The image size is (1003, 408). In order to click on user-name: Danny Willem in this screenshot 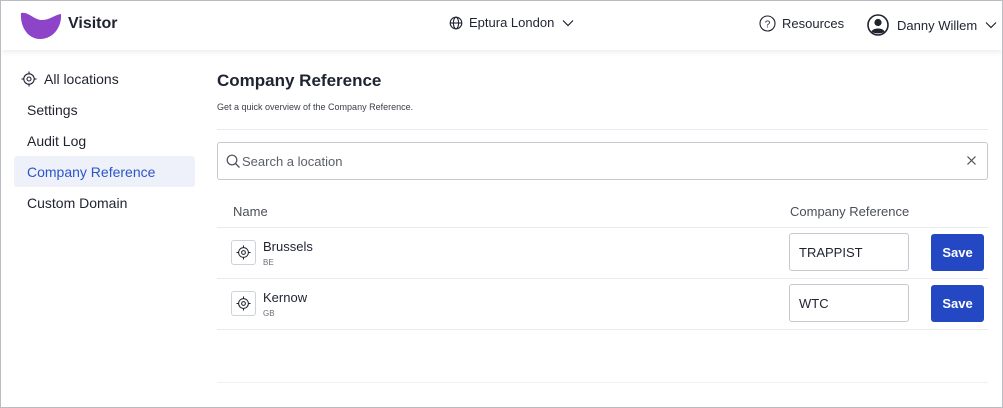, I will do `click(937, 25)`.